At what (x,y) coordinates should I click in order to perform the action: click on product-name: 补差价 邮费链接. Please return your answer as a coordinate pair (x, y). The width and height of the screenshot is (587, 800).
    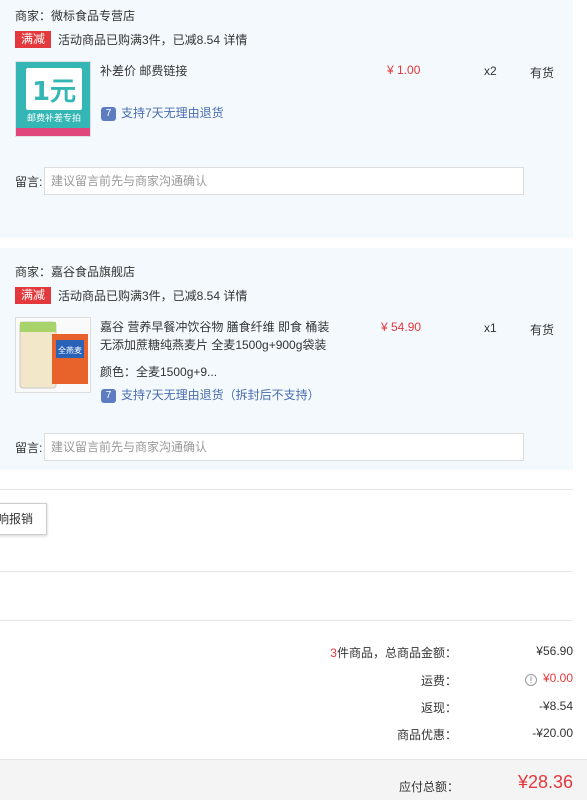
    Looking at the image, I should click on (143, 71).